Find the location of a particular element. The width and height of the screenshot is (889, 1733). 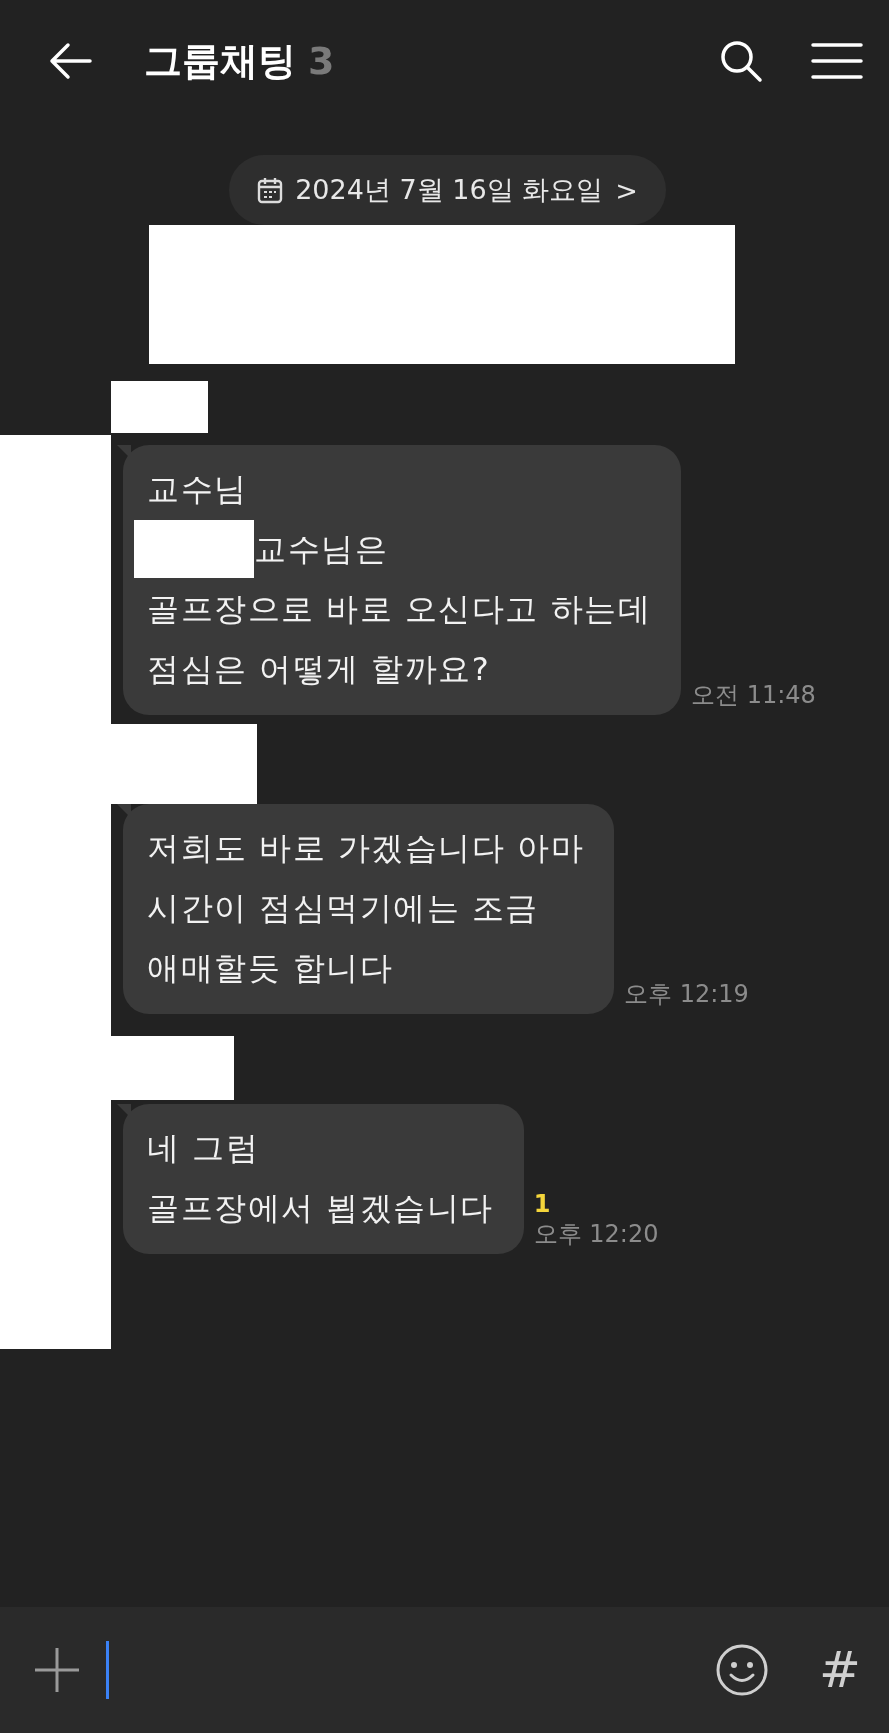

message-text: 골프장으로 바로 오신다고 하는데 is located at coordinates (399, 609).